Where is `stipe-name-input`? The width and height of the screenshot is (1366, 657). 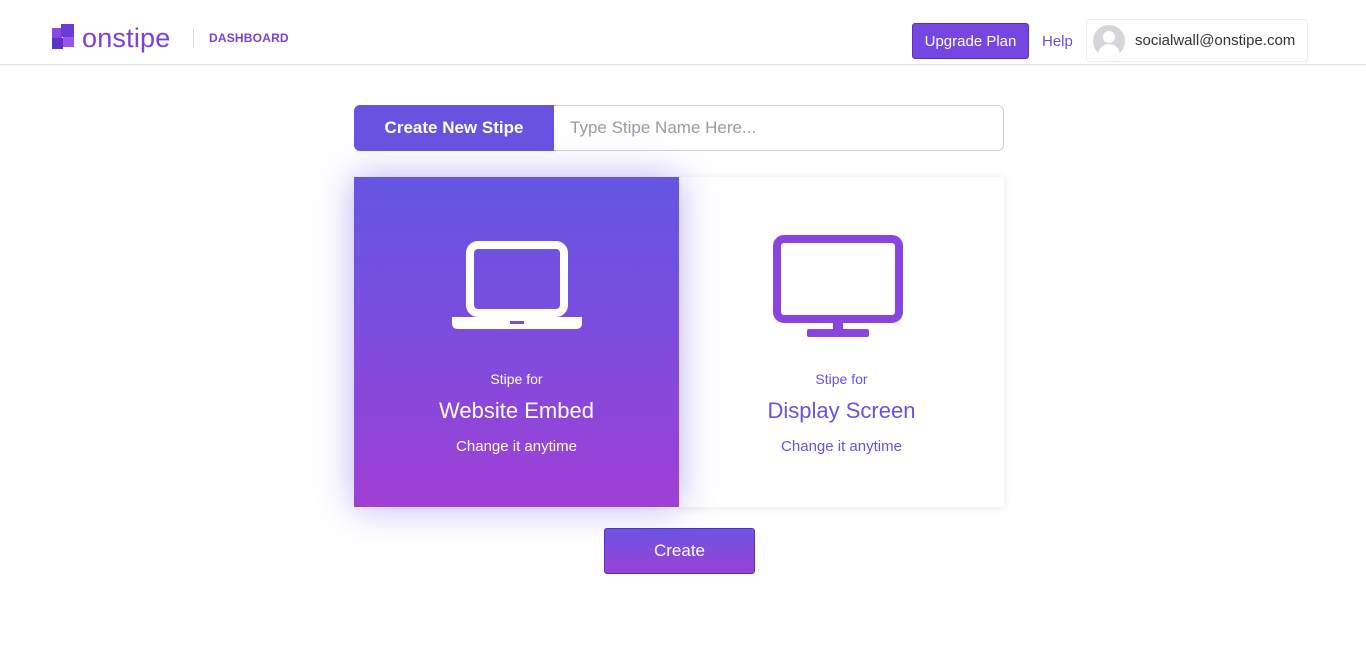 stipe-name-input is located at coordinates (779, 128).